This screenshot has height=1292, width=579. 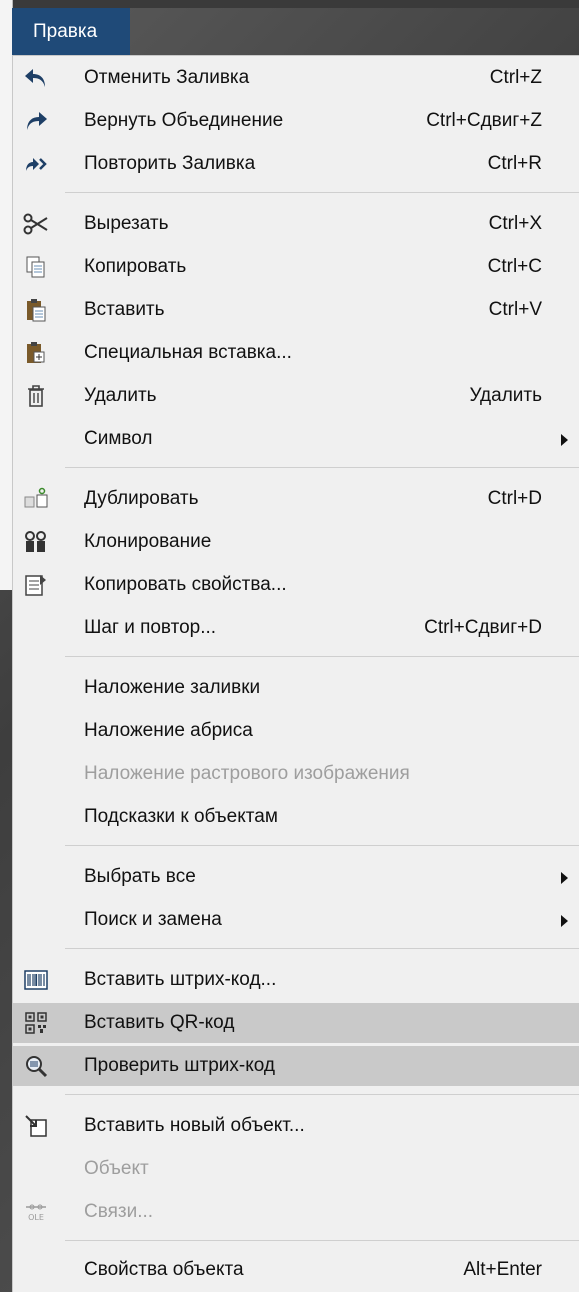 I want to click on repeat-icon, so click(x=36, y=164).